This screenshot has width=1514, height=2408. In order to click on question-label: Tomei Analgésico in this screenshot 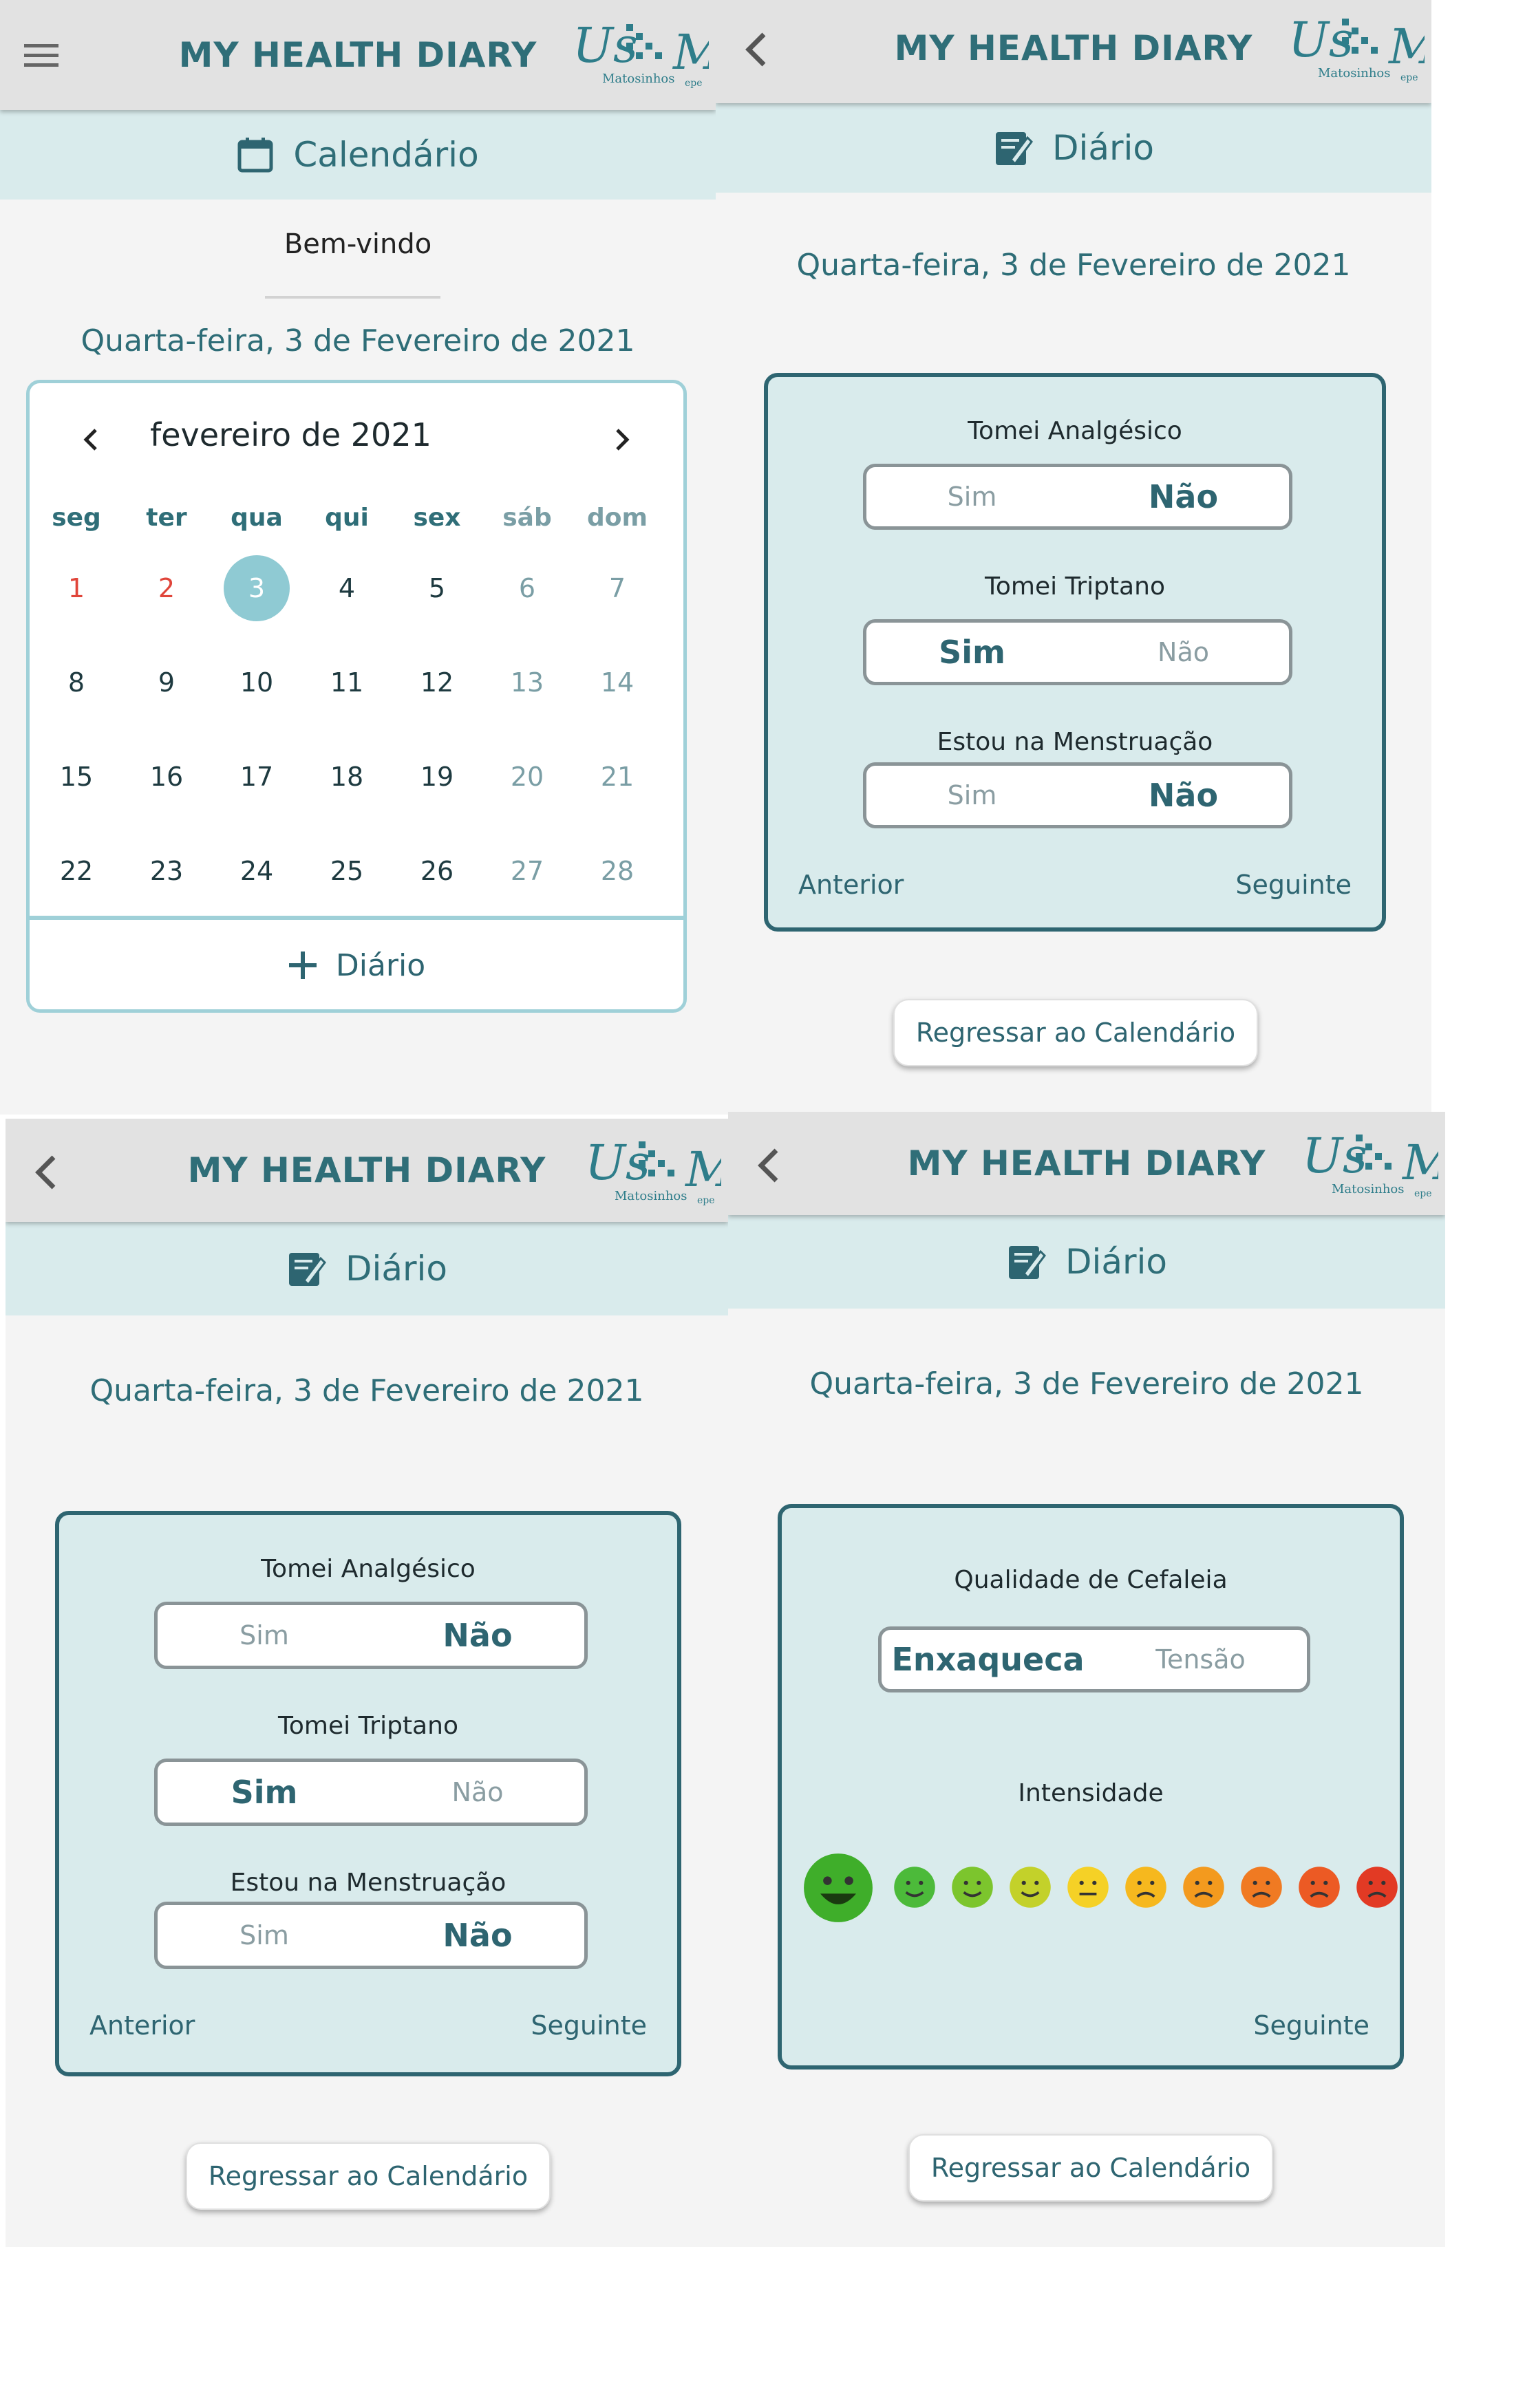, I will do `click(1075, 431)`.